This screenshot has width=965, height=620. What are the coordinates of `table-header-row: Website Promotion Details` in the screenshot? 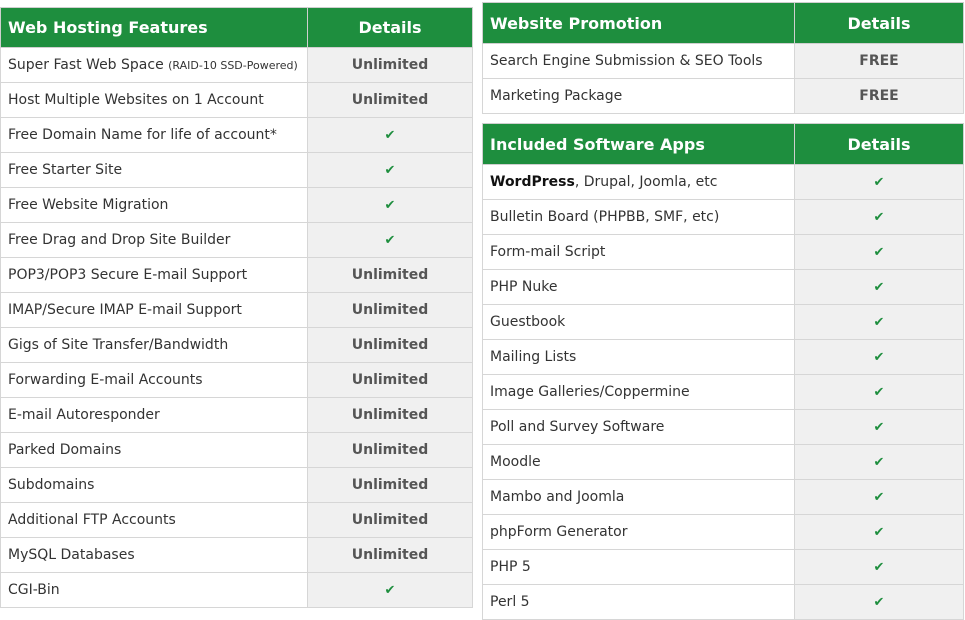 It's located at (723, 23).